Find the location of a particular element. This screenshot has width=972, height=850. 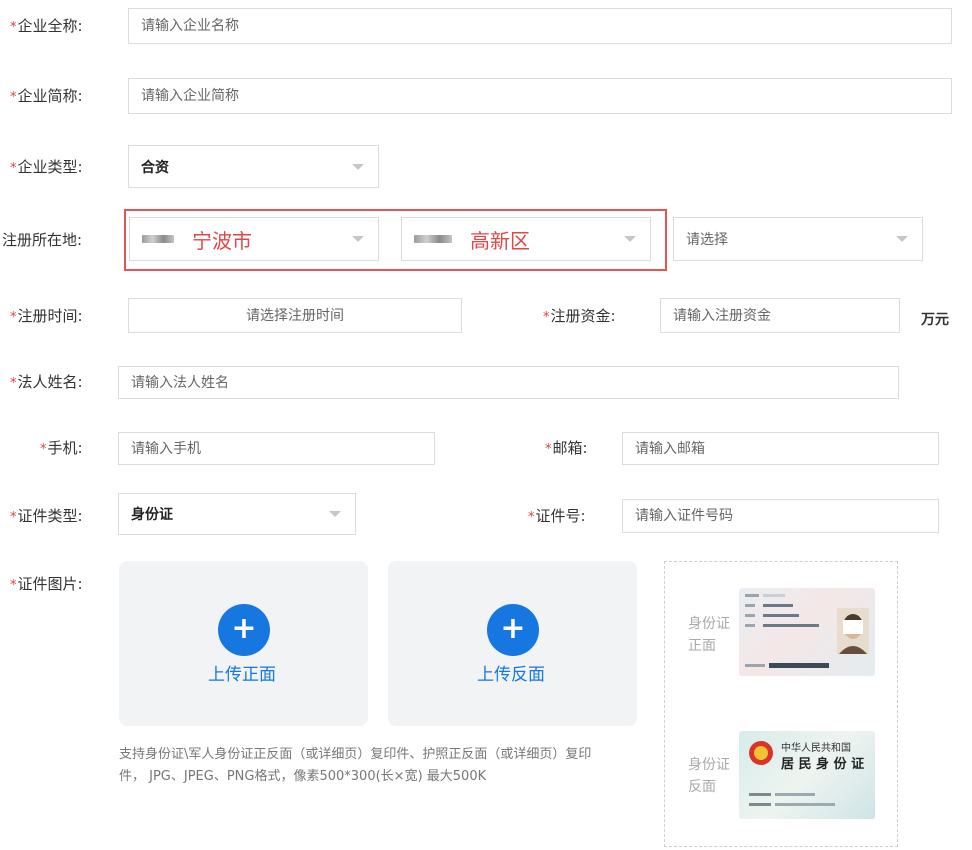

phone-input: 请输入手机 is located at coordinates (276, 448).